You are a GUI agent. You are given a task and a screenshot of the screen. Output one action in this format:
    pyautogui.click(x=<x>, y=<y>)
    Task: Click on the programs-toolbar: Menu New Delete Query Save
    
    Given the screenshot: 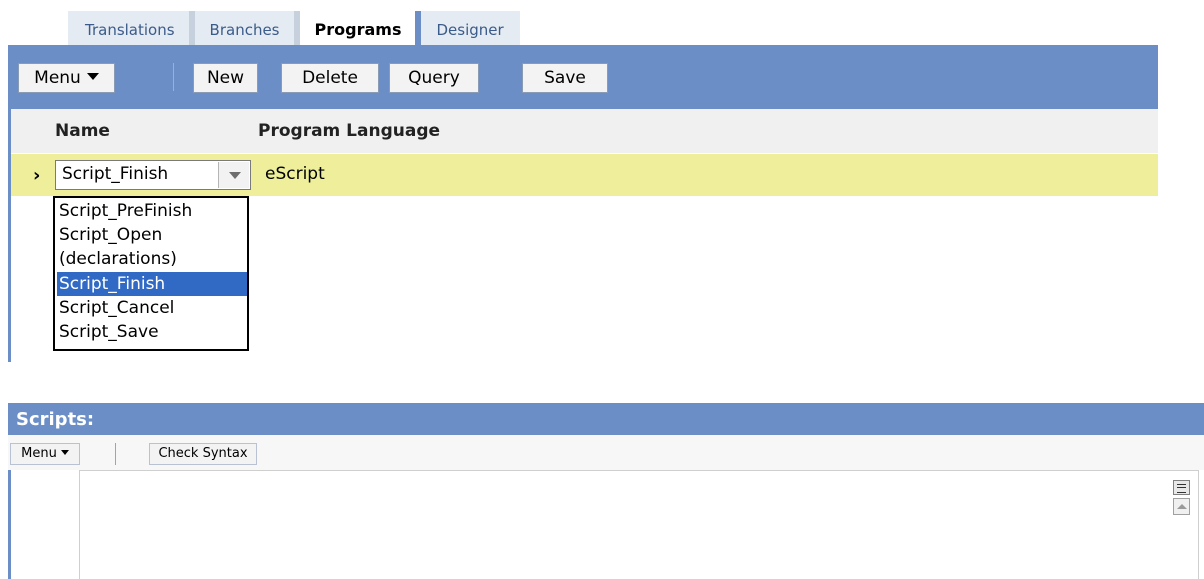 What is the action you would take?
    pyautogui.click(x=583, y=77)
    